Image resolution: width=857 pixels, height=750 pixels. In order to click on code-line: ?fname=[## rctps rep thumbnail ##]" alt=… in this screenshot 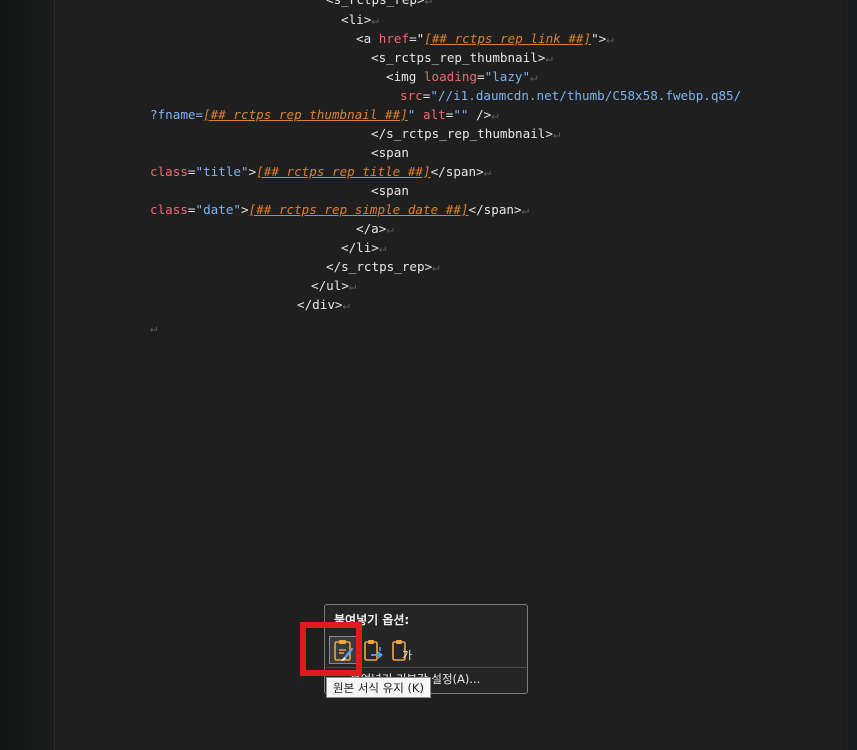, I will do `click(324, 114)`.